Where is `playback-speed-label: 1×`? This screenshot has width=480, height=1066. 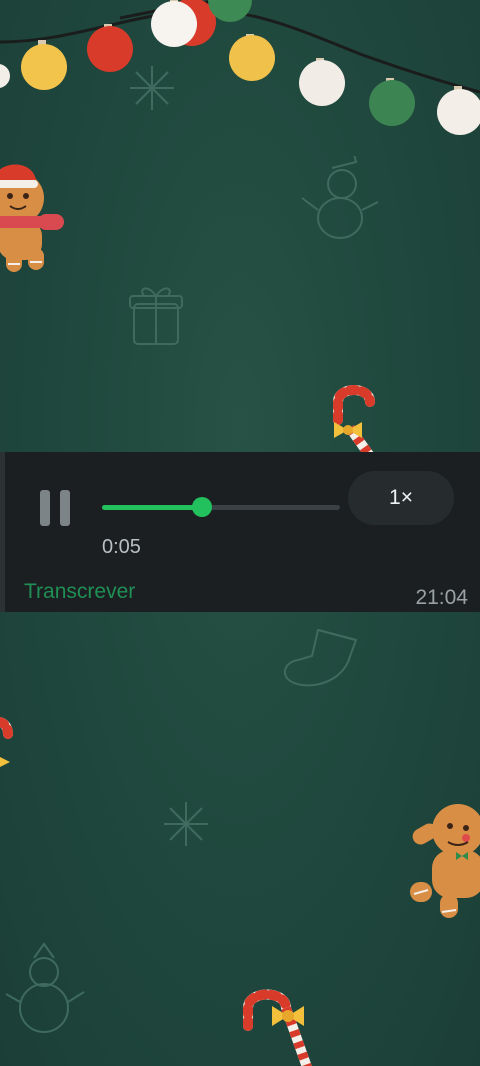
playback-speed-label: 1× is located at coordinates (401, 497).